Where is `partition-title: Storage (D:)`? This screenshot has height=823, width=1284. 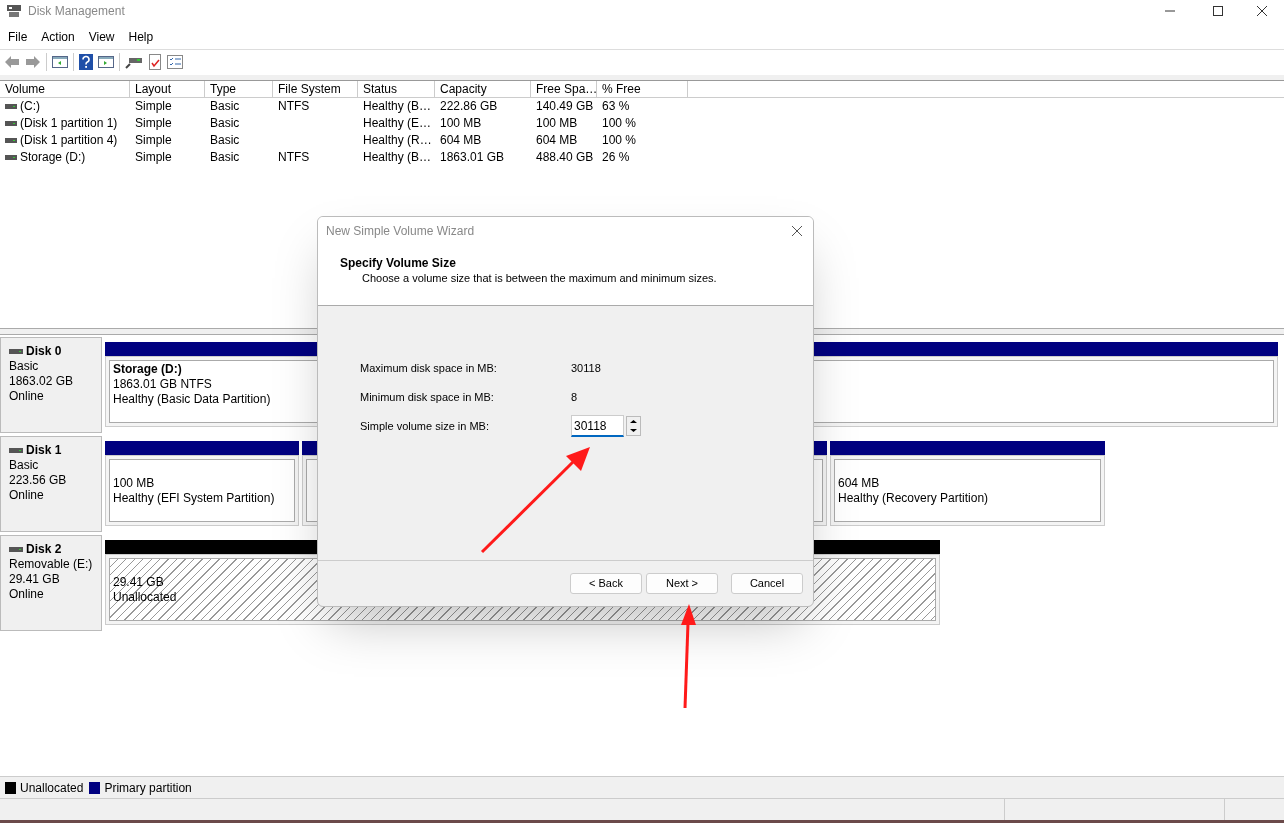
partition-title: Storage (D:) is located at coordinates (147, 370).